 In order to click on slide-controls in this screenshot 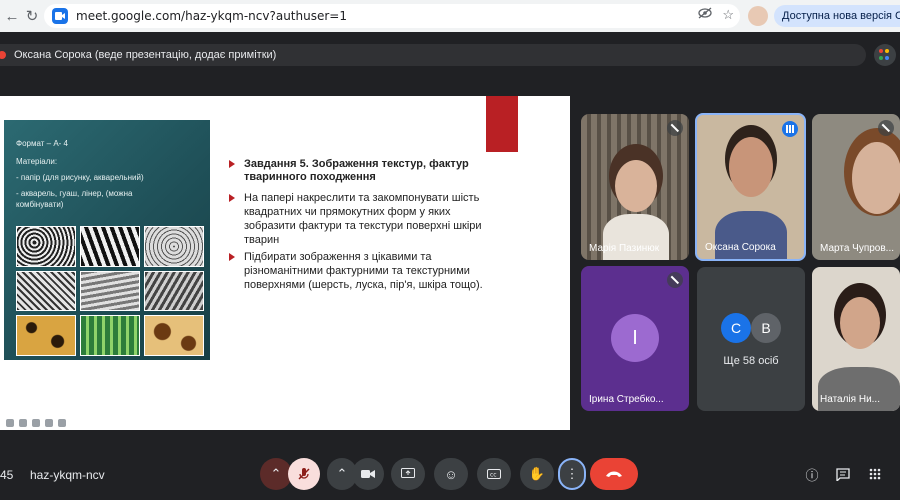, I will do `click(36, 423)`.